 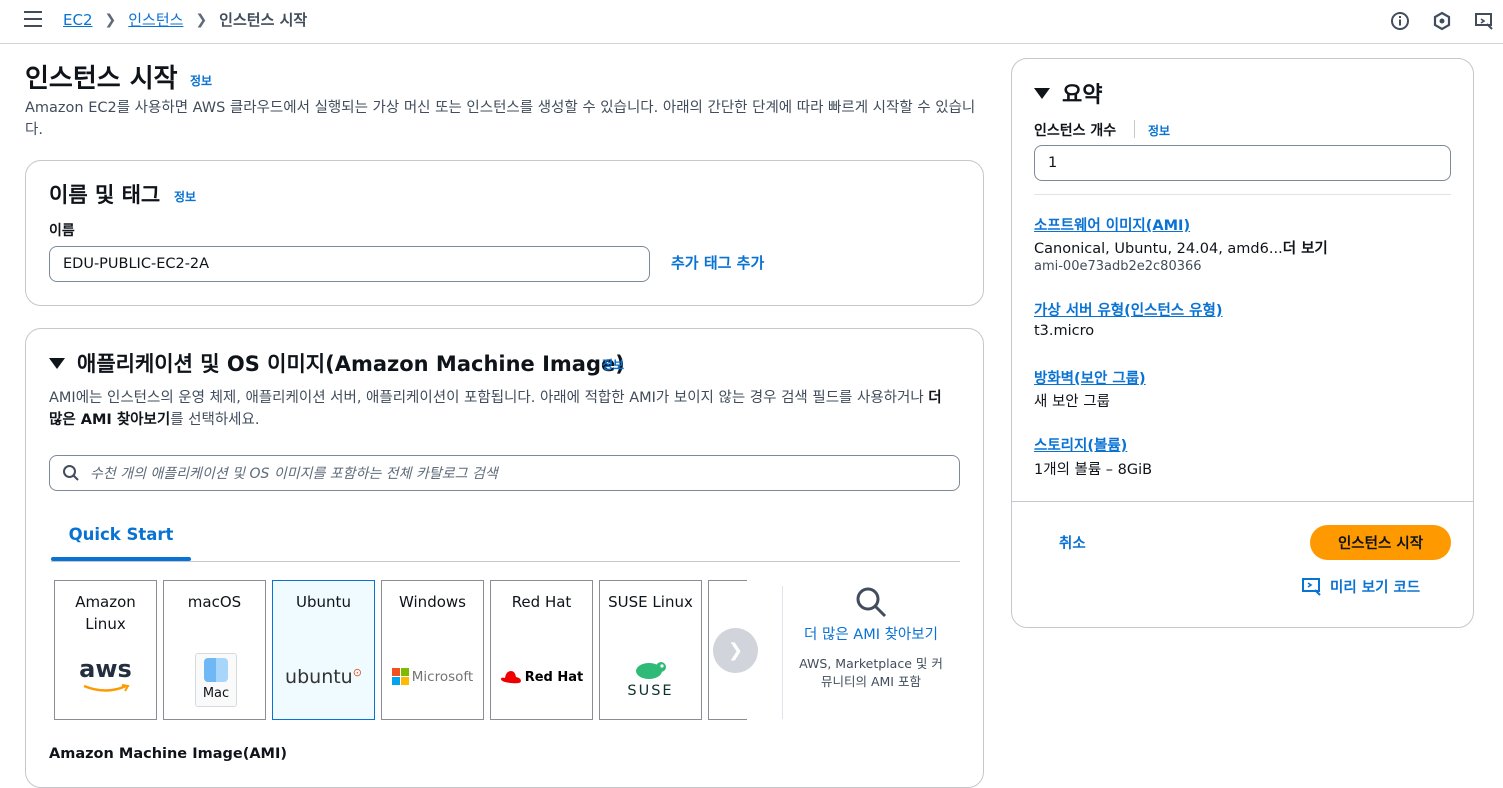 What do you see at coordinates (1311, 586) in the screenshot?
I see `code-preview-icon` at bounding box center [1311, 586].